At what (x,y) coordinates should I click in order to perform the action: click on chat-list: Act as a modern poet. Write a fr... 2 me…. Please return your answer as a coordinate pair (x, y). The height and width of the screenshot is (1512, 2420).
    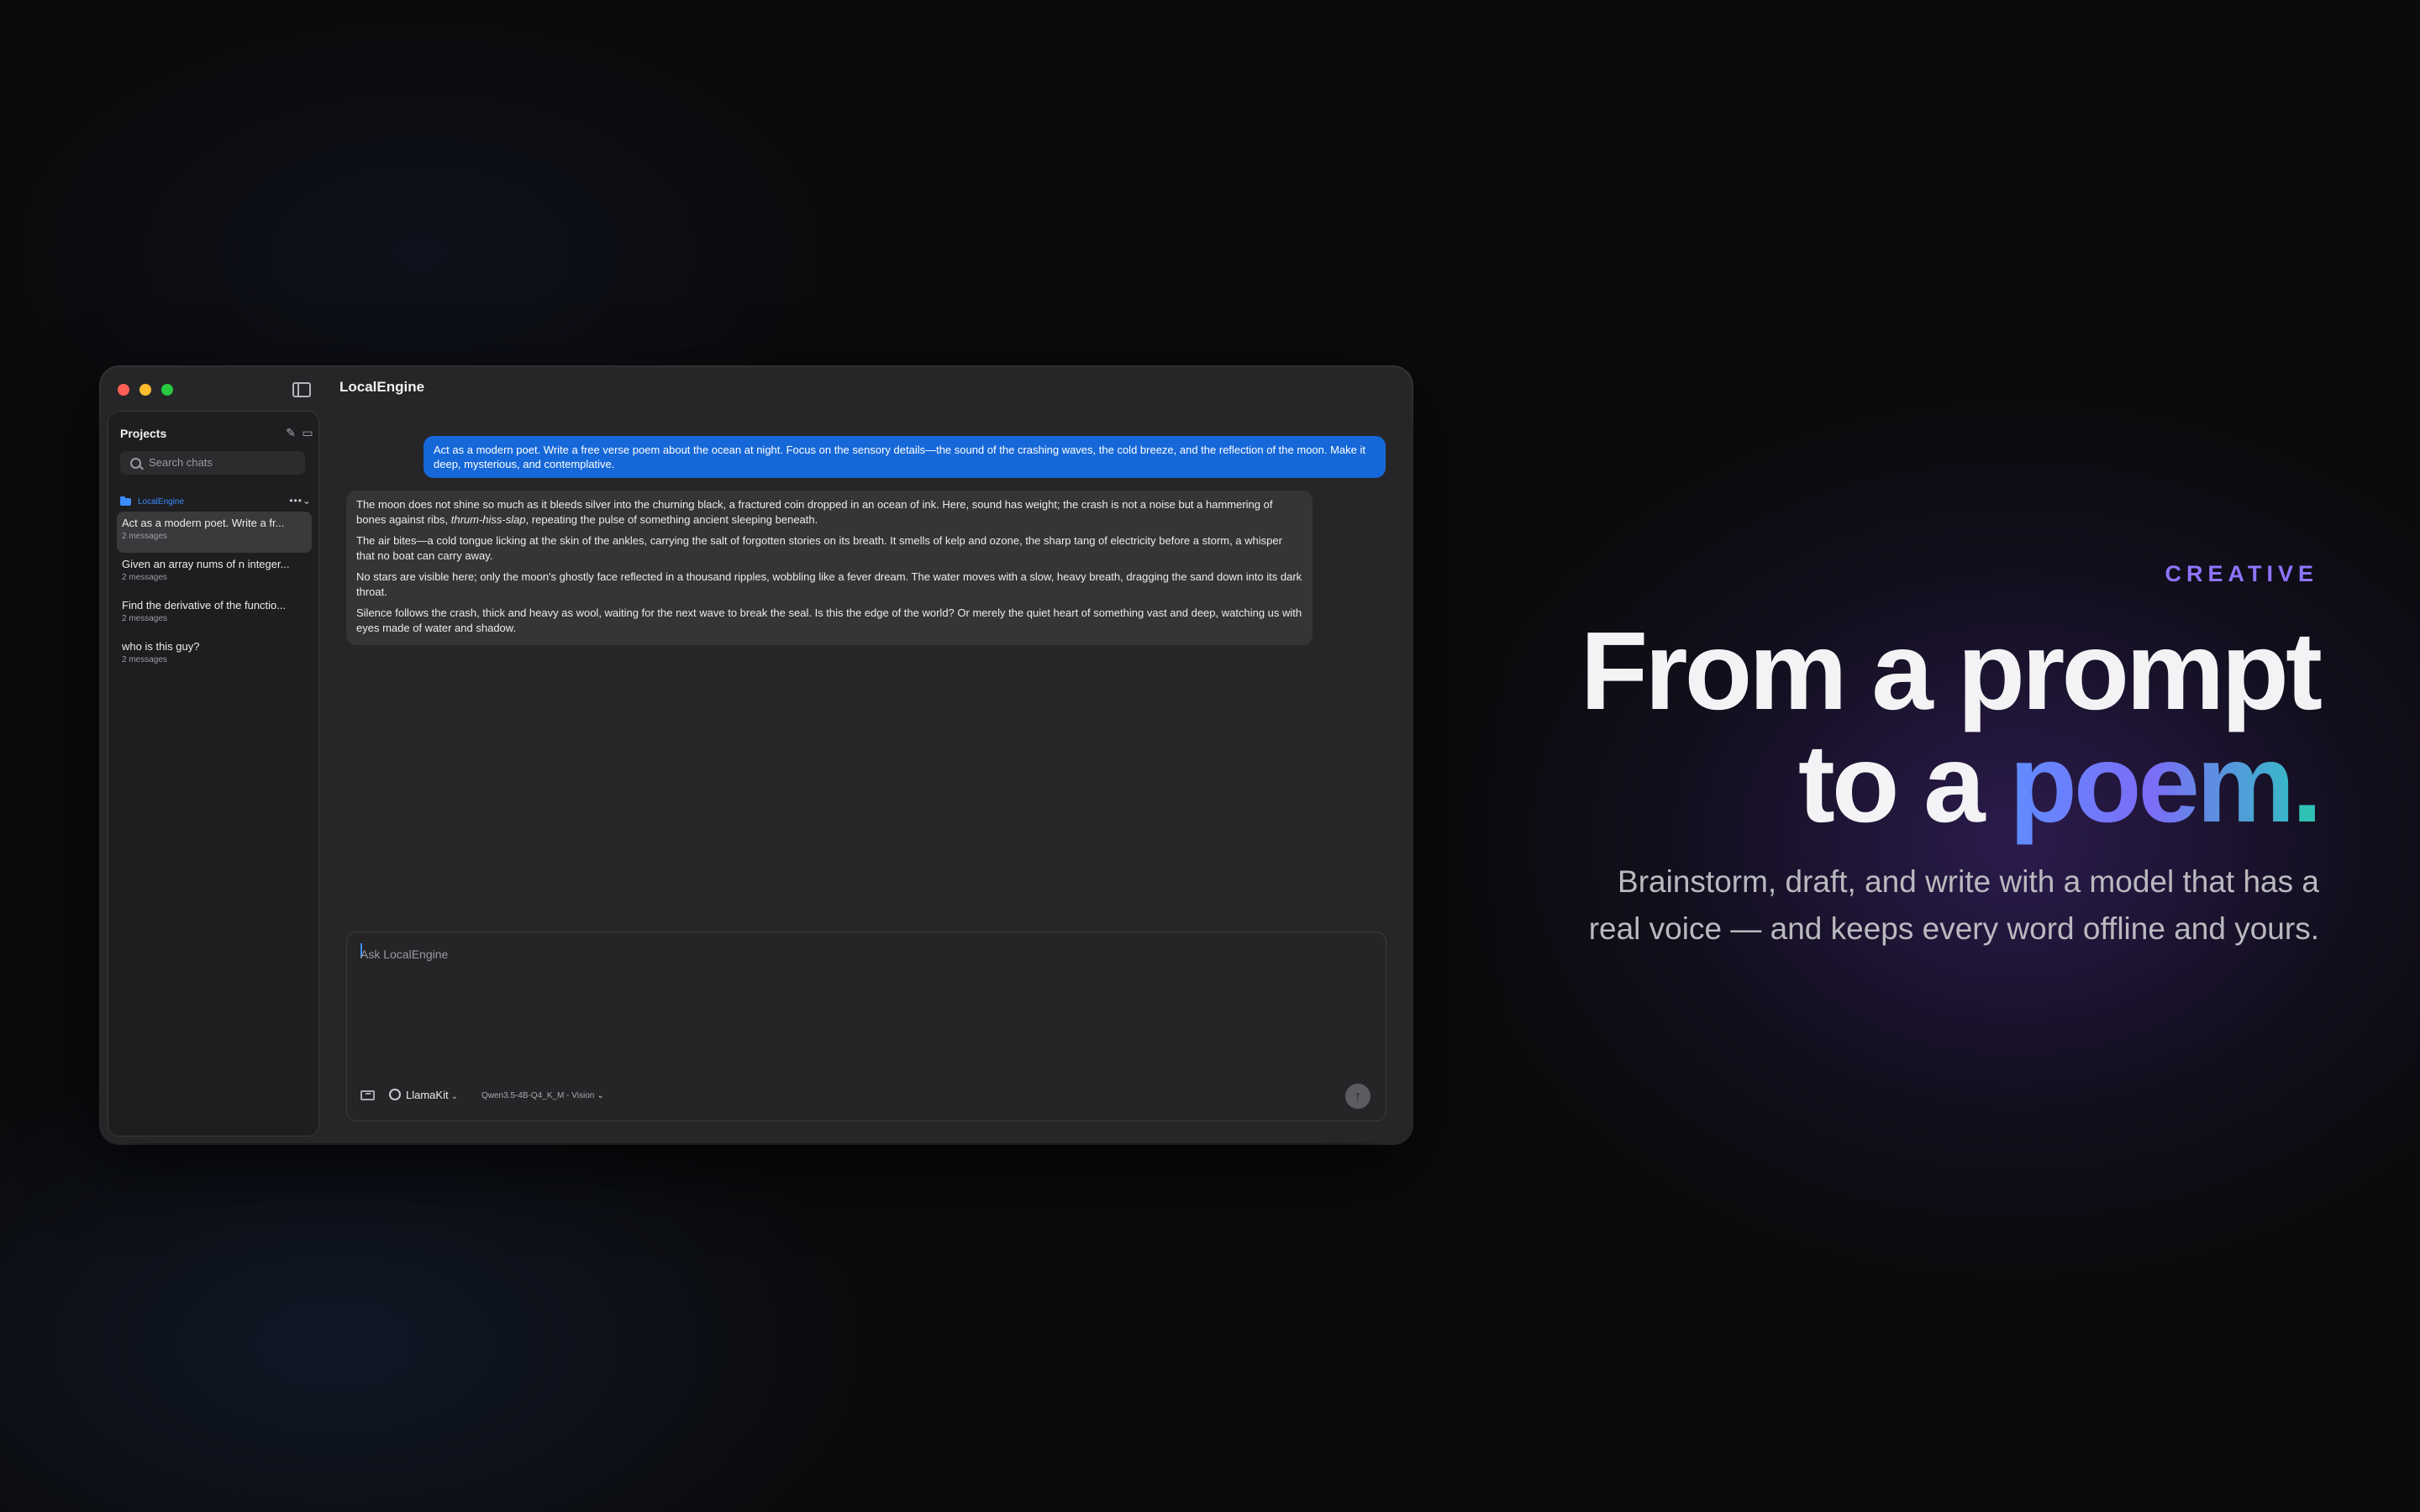
    Looking at the image, I should click on (214, 594).